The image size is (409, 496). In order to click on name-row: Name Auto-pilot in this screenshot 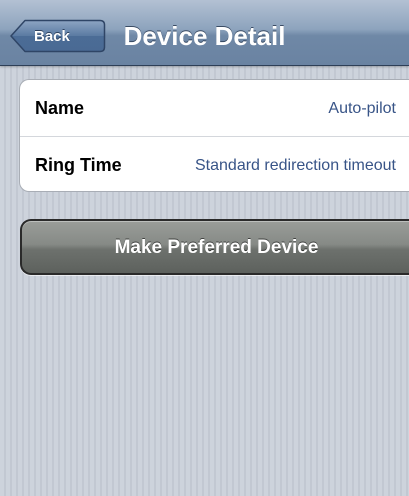, I will do `click(214, 108)`.